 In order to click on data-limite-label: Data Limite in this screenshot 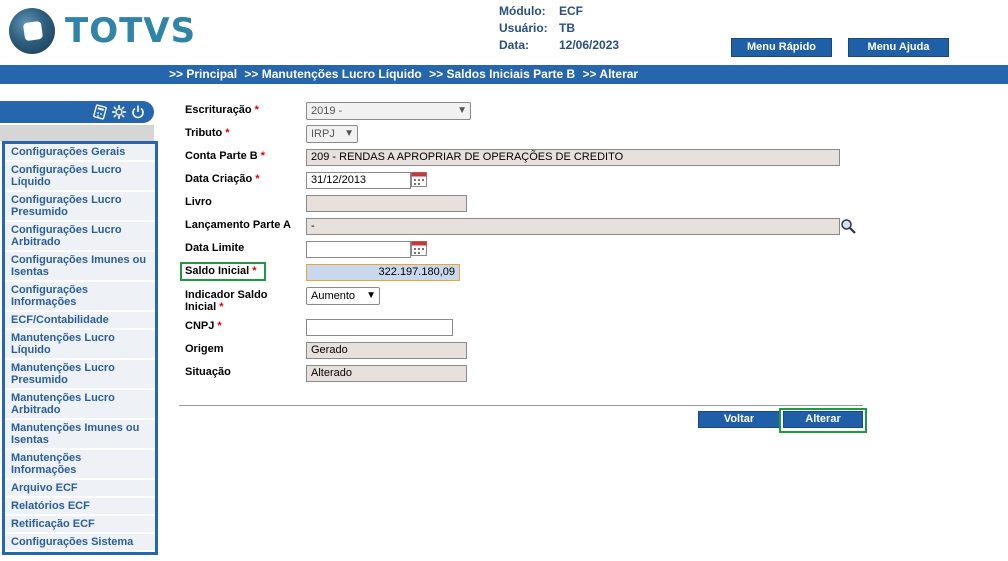, I will do `click(215, 248)`.